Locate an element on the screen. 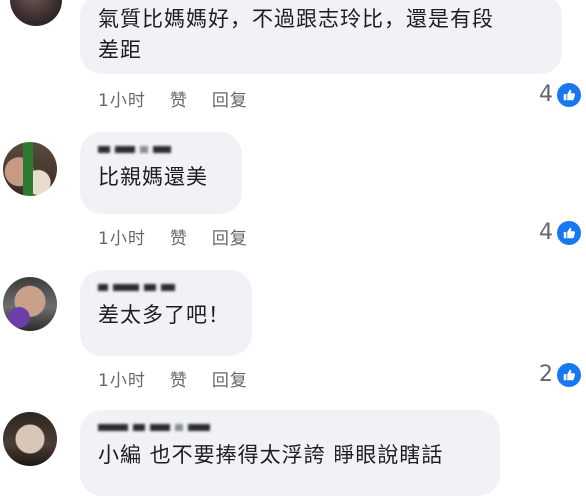 This screenshot has height=496, width=586. comment-bubble: 小編 也不要捧得太浮誇 睜眼說瞎話 is located at coordinates (290, 453).